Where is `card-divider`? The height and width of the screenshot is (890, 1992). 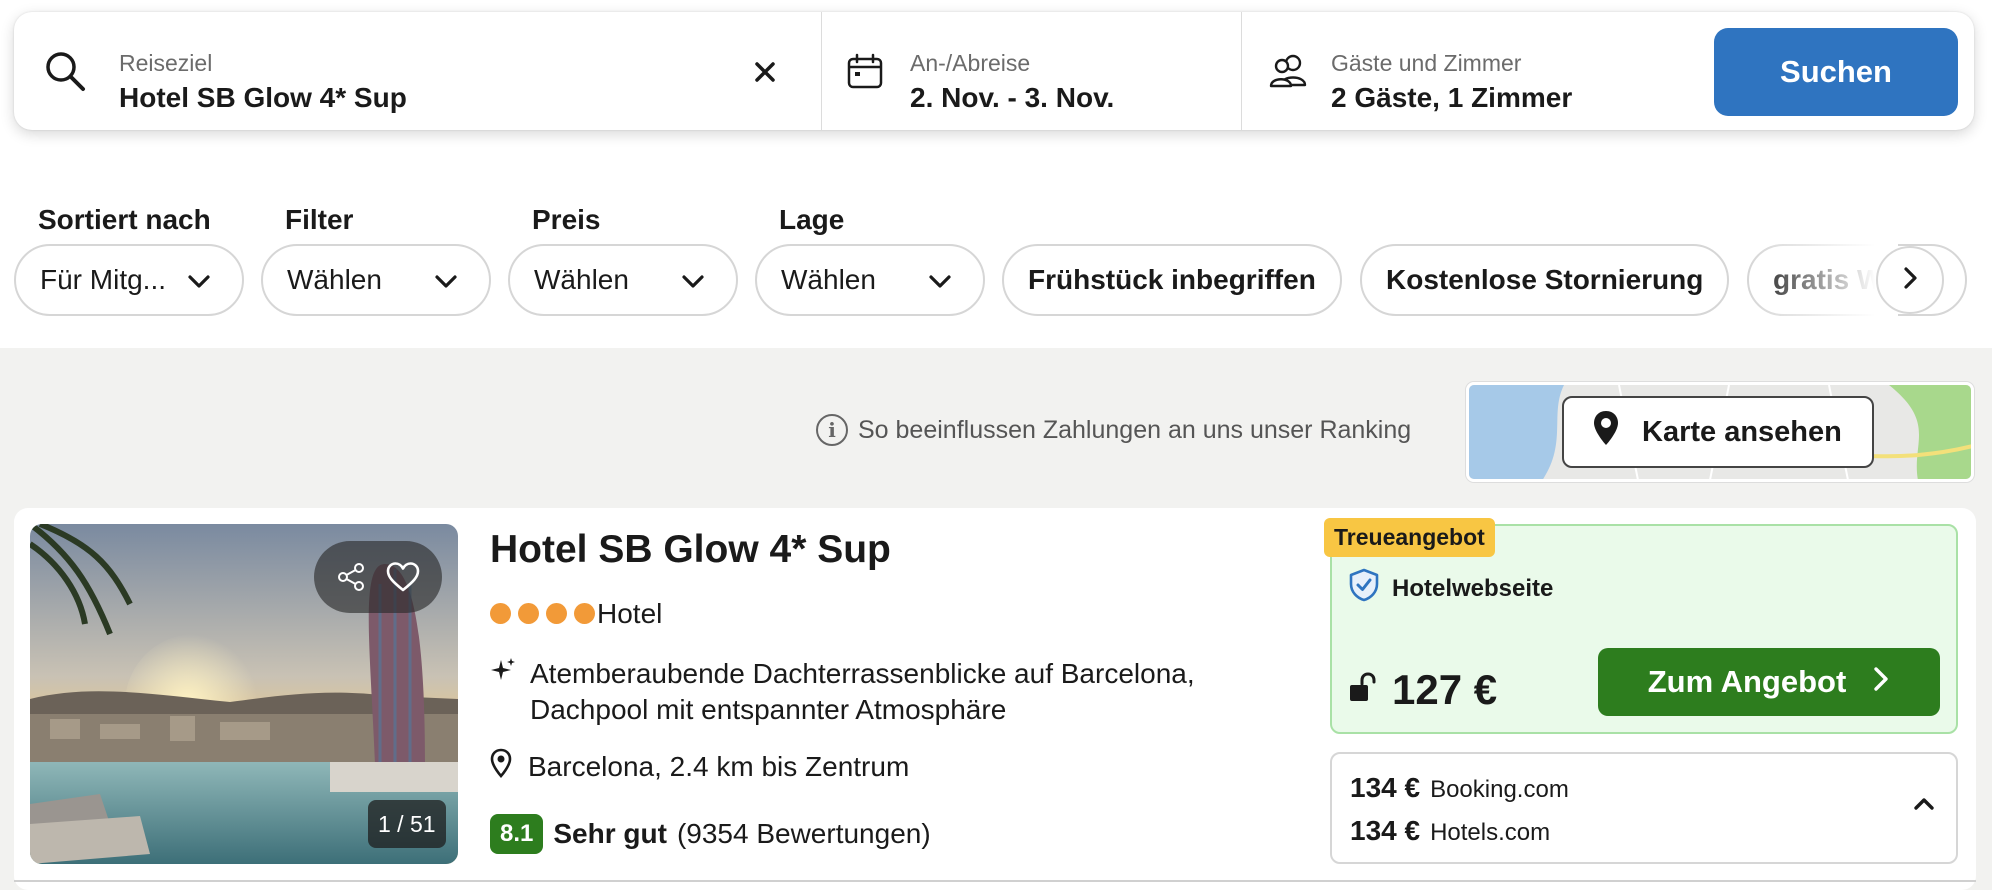
card-divider is located at coordinates (995, 881).